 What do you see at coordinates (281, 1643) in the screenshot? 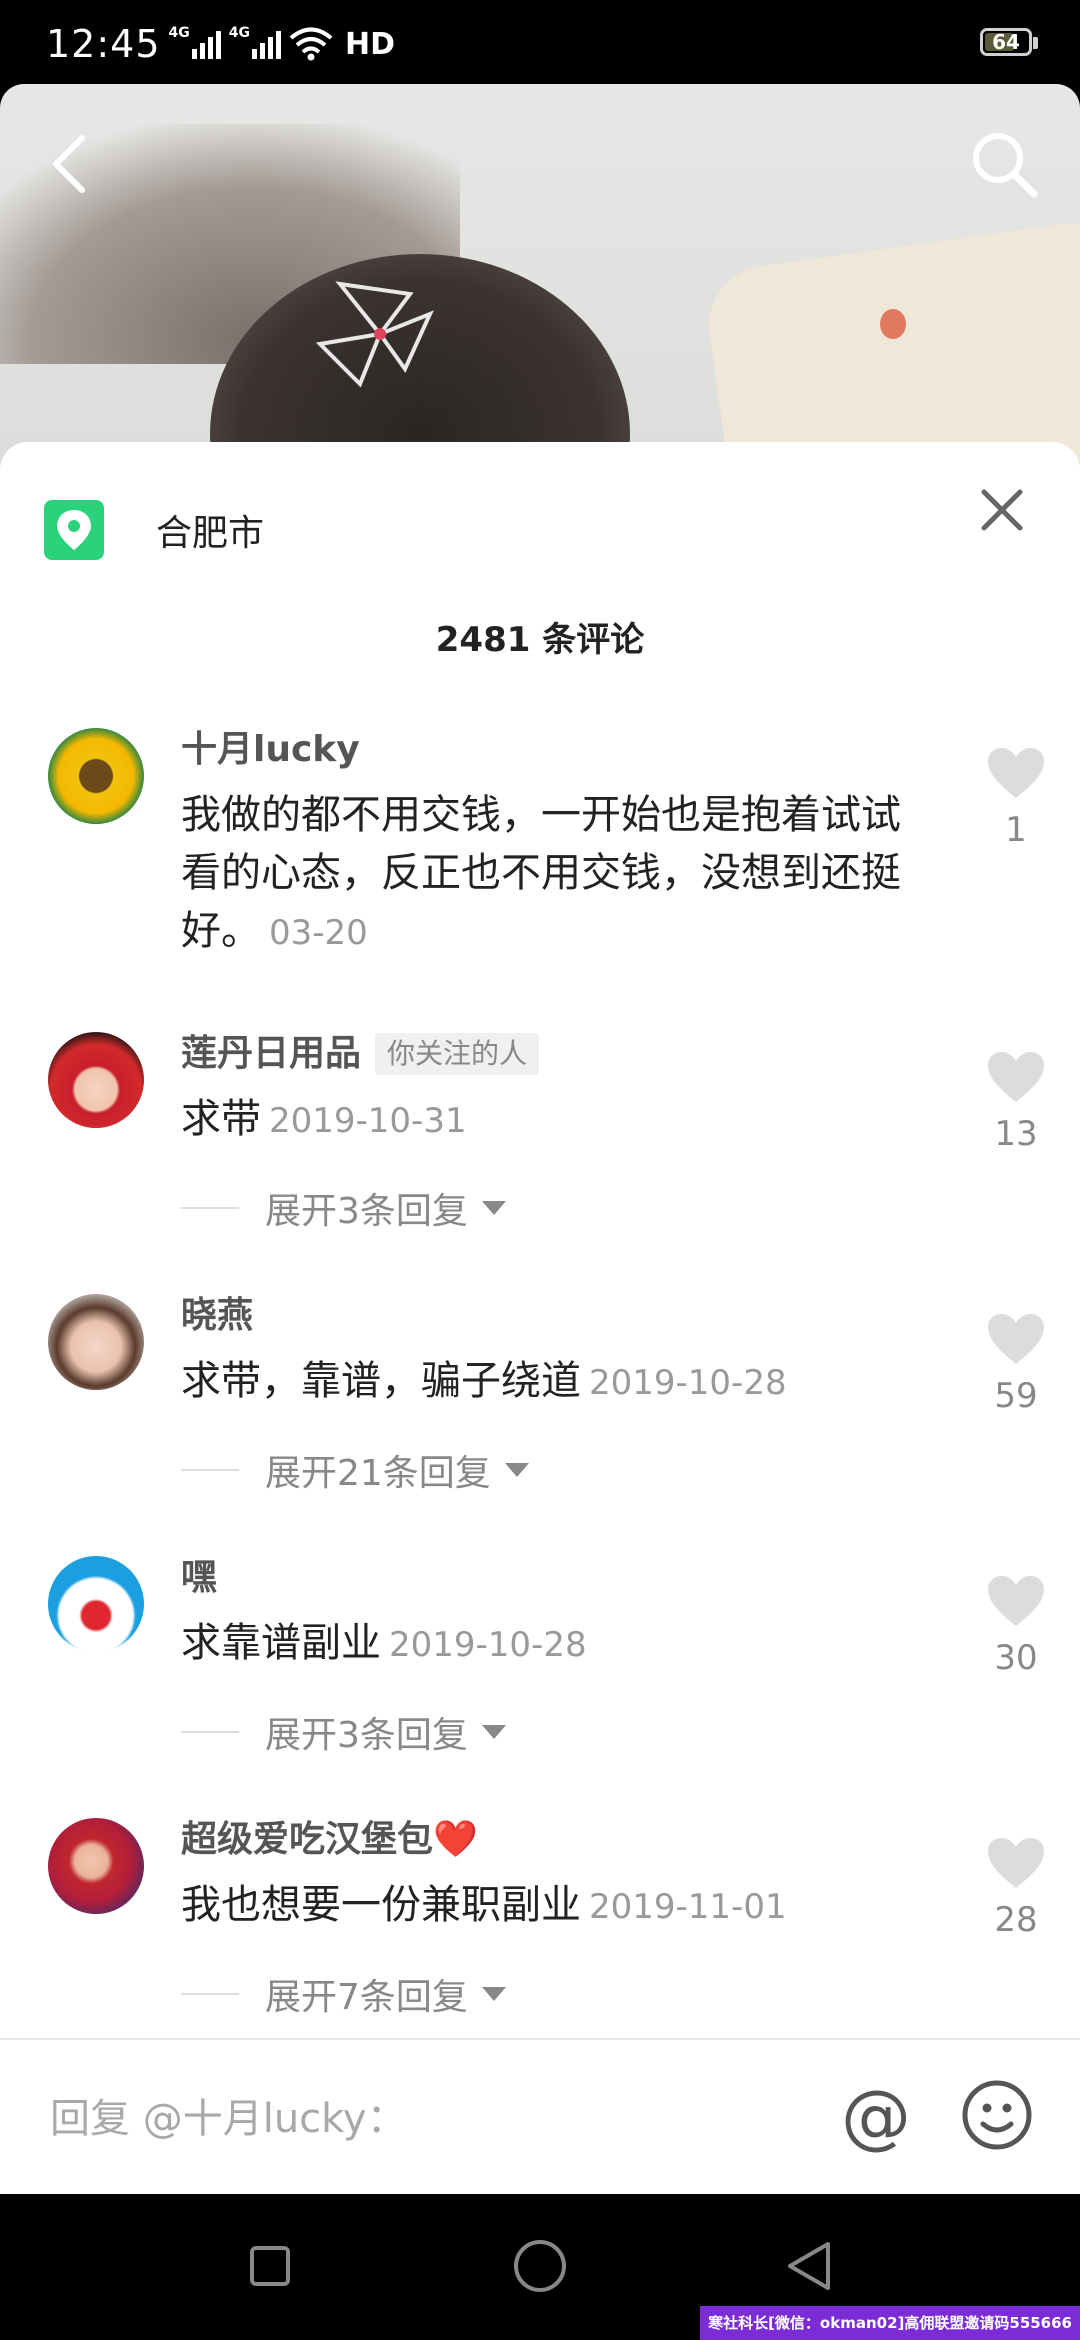
I see `comment-content: 求靠谱副业` at bounding box center [281, 1643].